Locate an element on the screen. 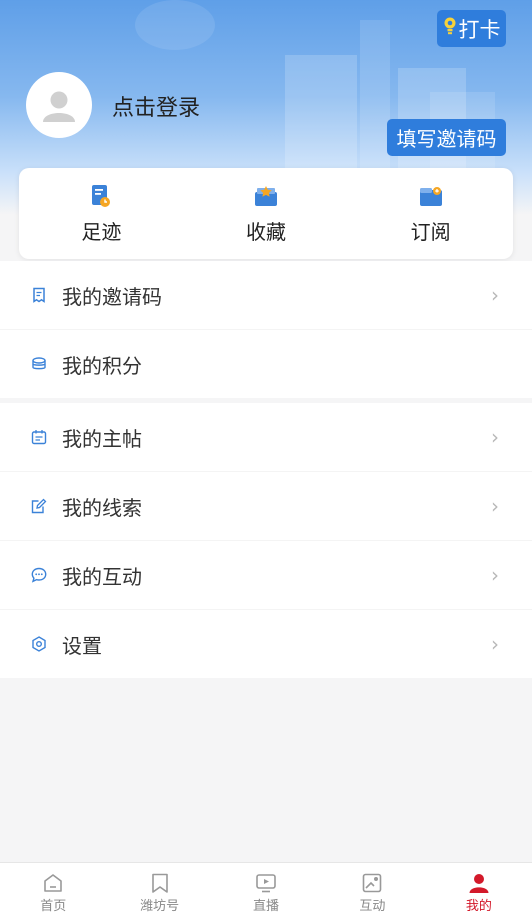 Image resolution: width=532 pixels, height=924 pixels. tab-label: 互动 is located at coordinates (372, 906).